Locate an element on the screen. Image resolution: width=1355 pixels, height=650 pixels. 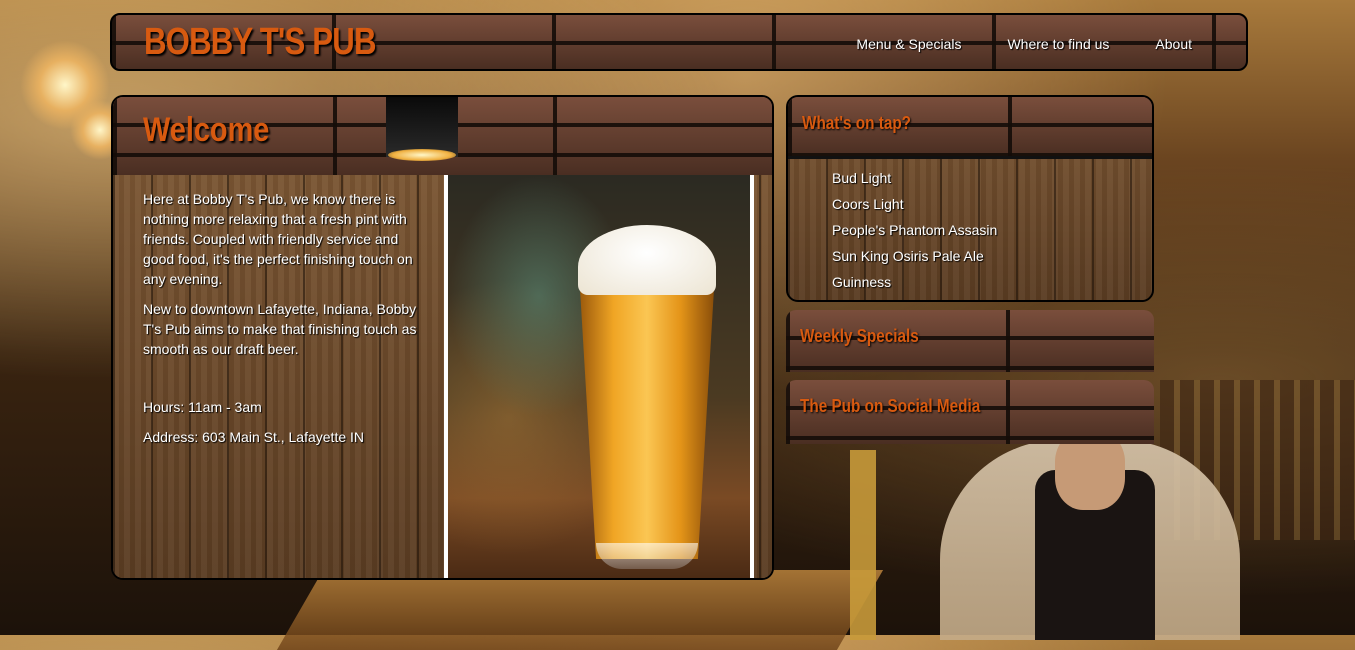
pendant-lamp is located at coordinates (422, 127).